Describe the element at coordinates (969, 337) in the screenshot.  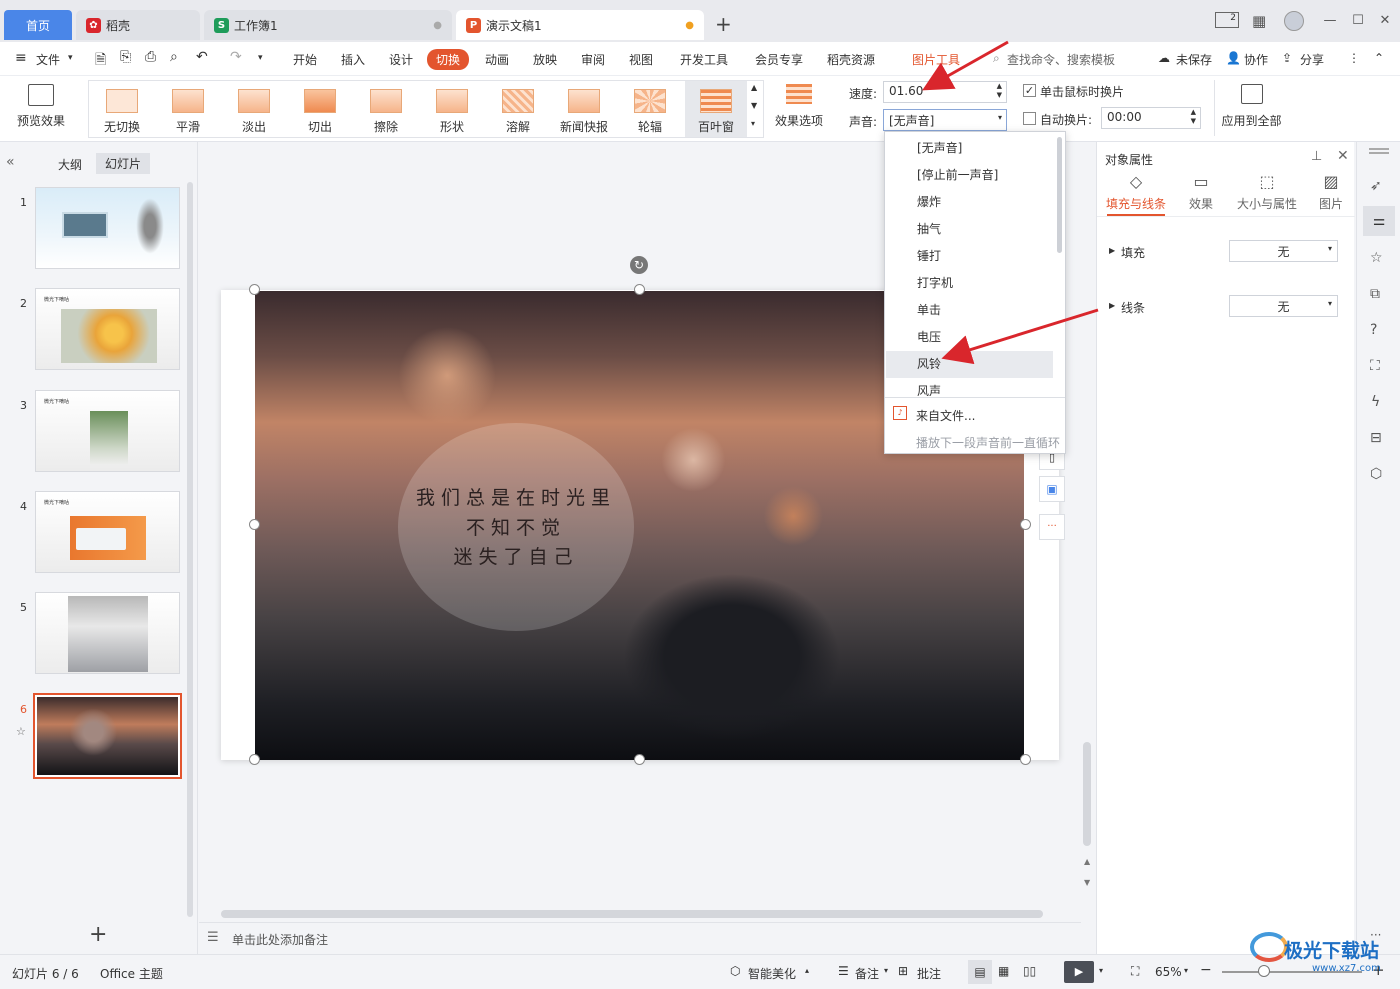
I see `sound-option: 电压` at that location.